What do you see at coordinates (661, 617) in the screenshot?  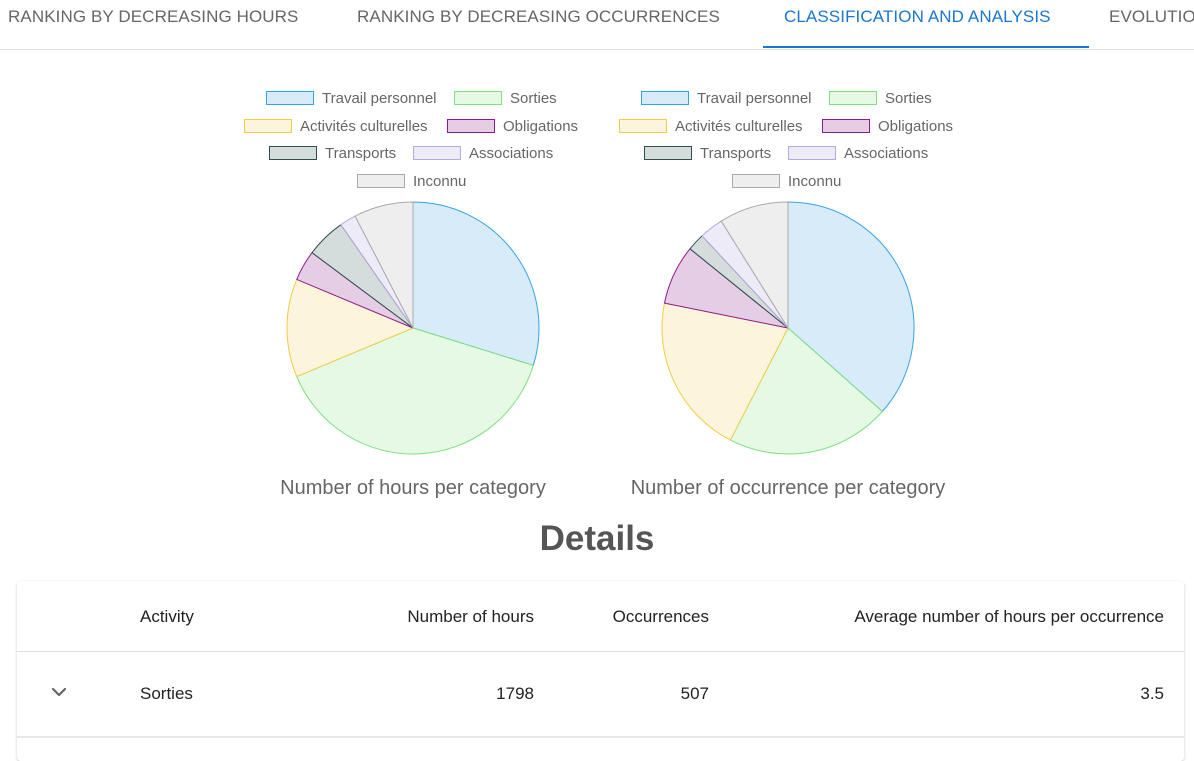 I see `column-header-occurrences: Occurrences` at bounding box center [661, 617].